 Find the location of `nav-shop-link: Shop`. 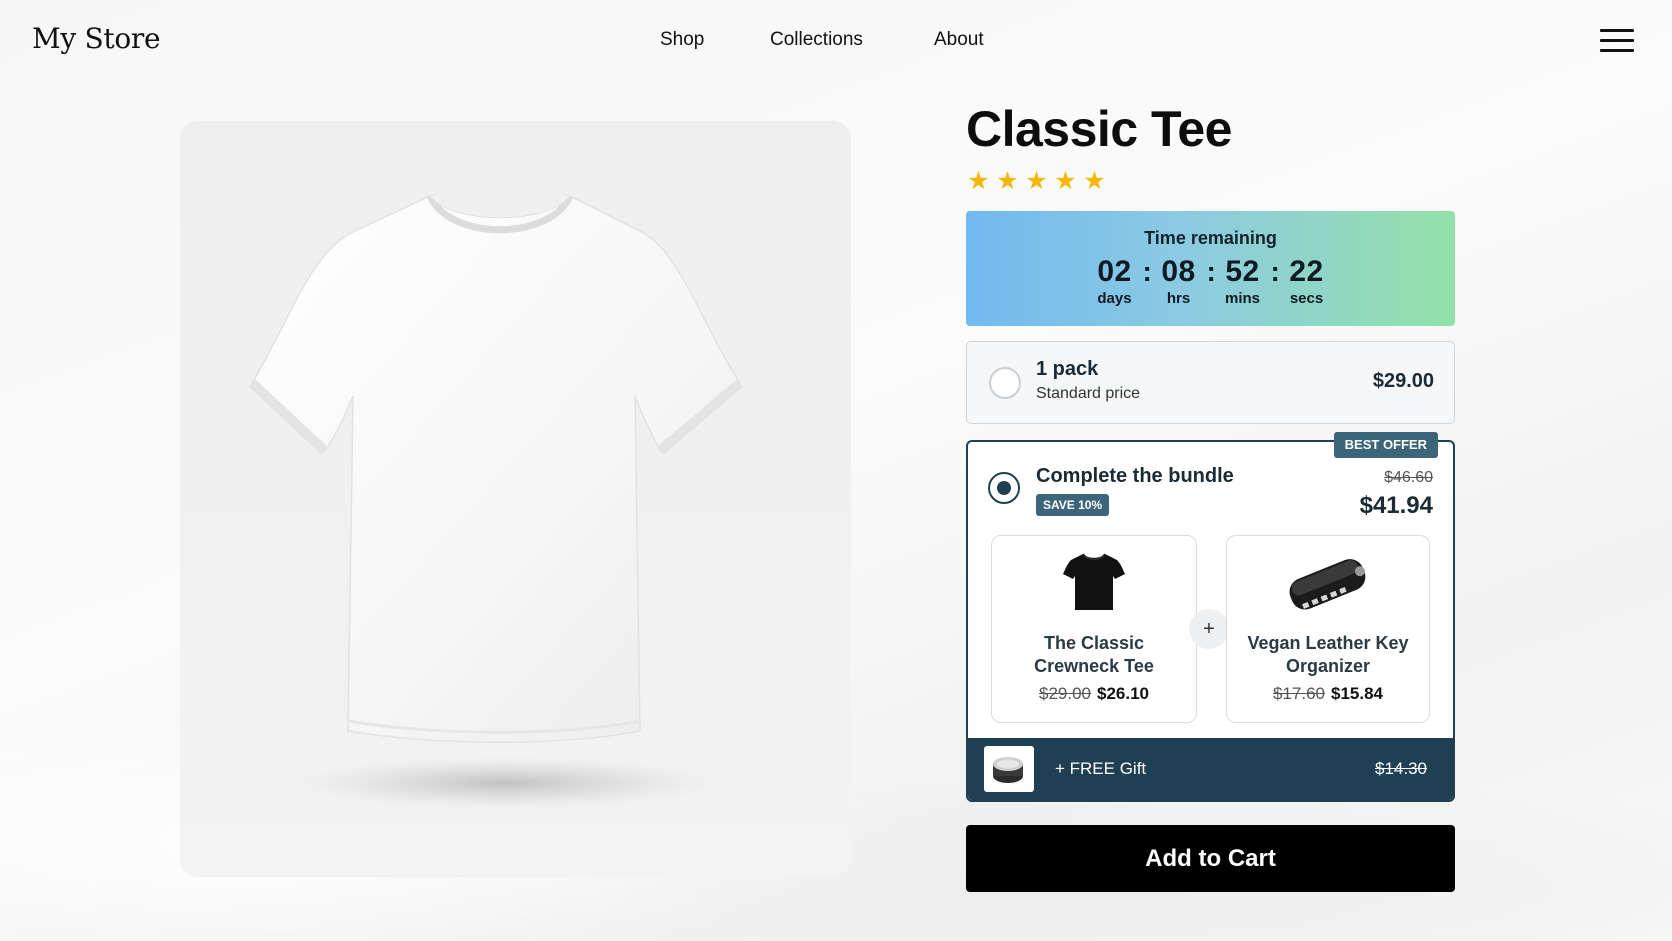

nav-shop-link: Shop is located at coordinates (682, 40).